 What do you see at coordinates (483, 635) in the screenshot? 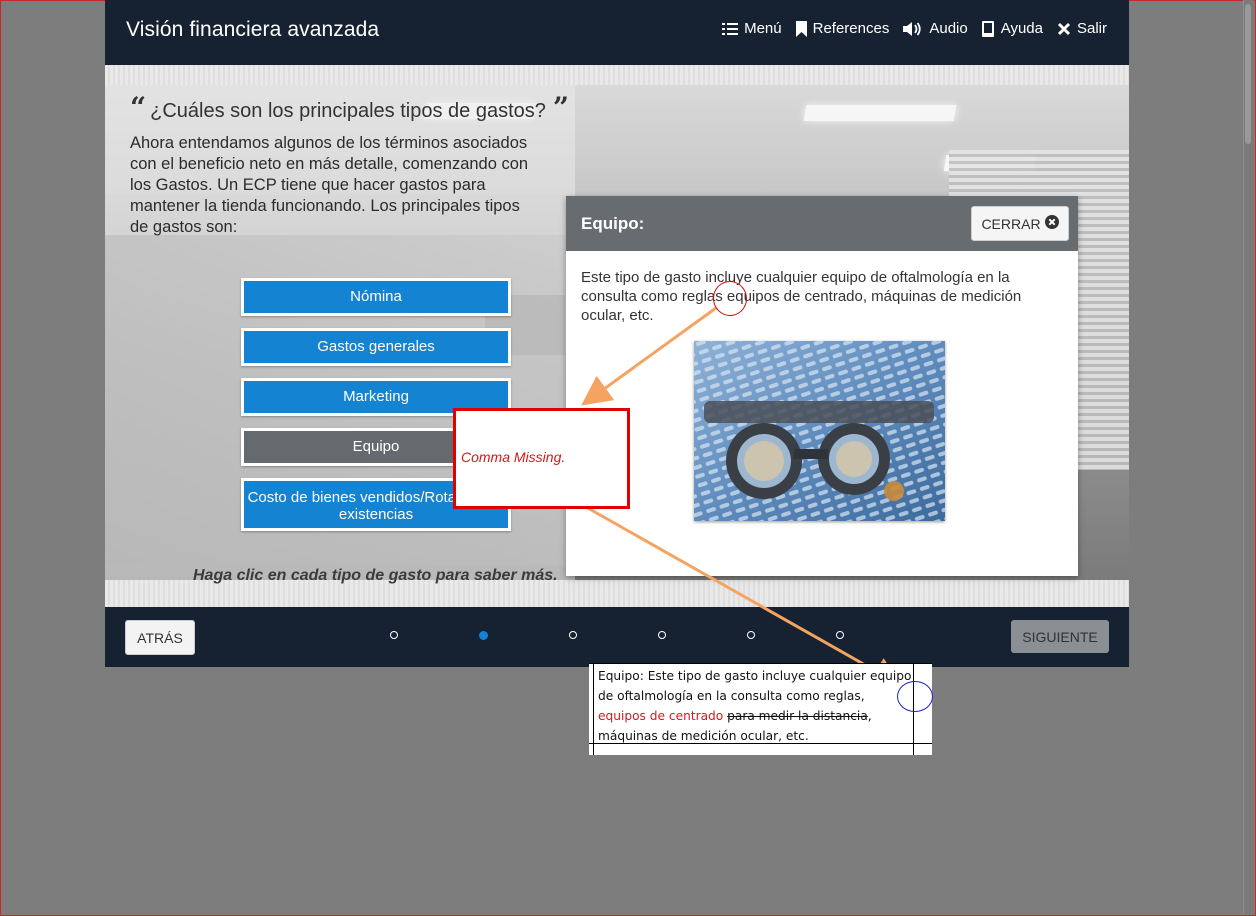
I see `progress-dot-active` at bounding box center [483, 635].